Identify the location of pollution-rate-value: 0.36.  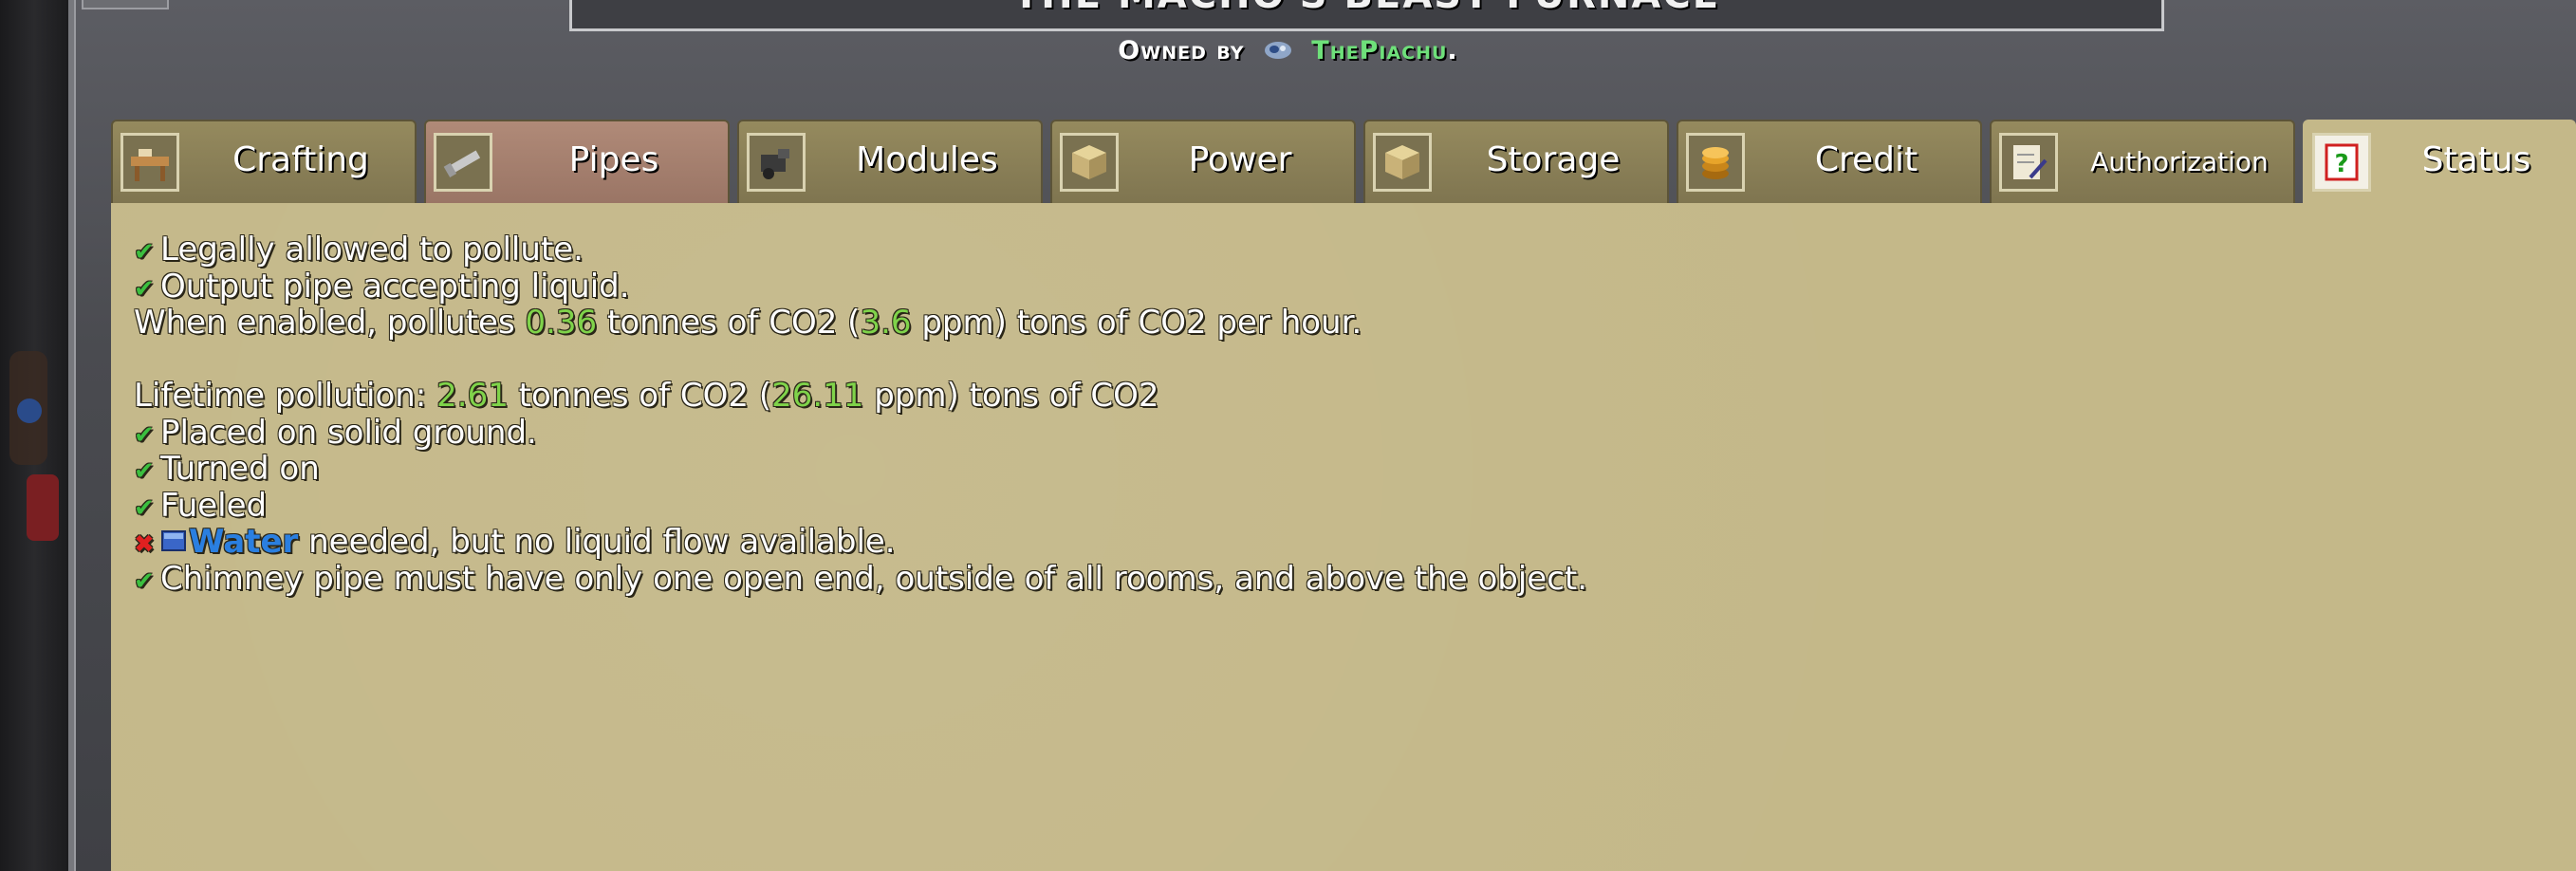
(561, 323).